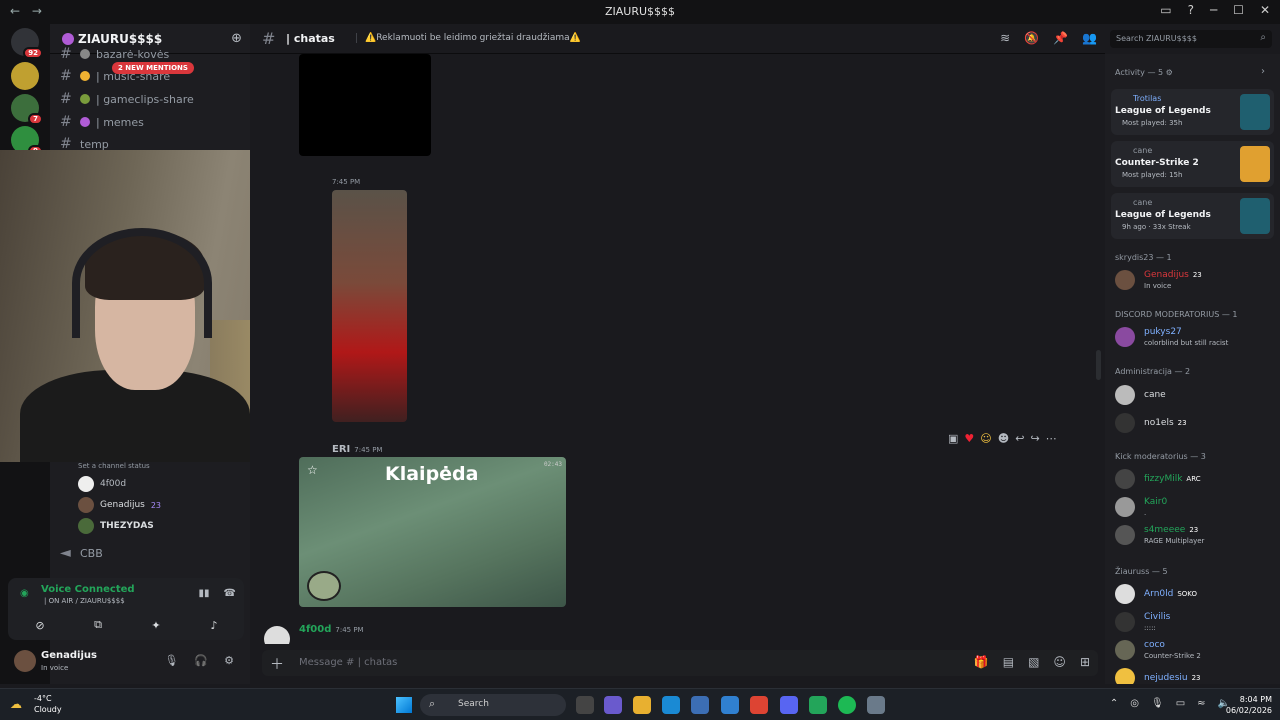  What do you see at coordinates (1238, 10) in the screenshot?
I see `maximize-button: ☐` at bounding box center [1238, 10].